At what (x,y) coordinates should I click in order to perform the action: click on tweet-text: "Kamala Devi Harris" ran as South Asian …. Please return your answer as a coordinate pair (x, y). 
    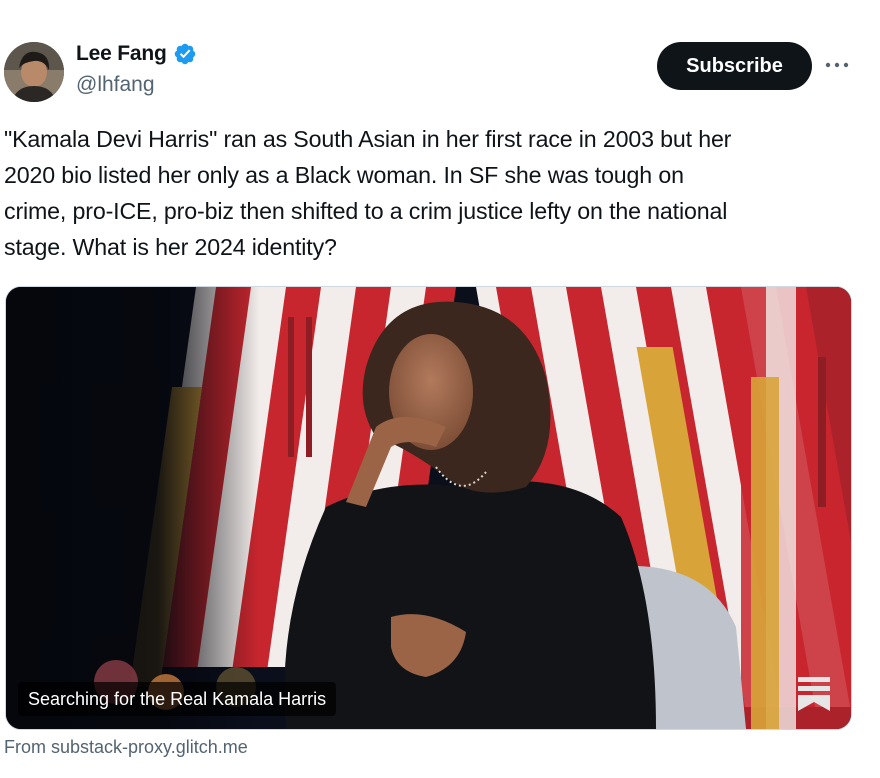
    Looking at the image, I should click on (368, 193).